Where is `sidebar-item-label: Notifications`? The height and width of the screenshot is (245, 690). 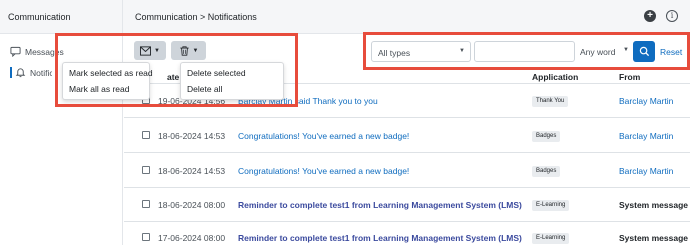
sidebar-item-label: Notifications is located at coordinates (41, 72).